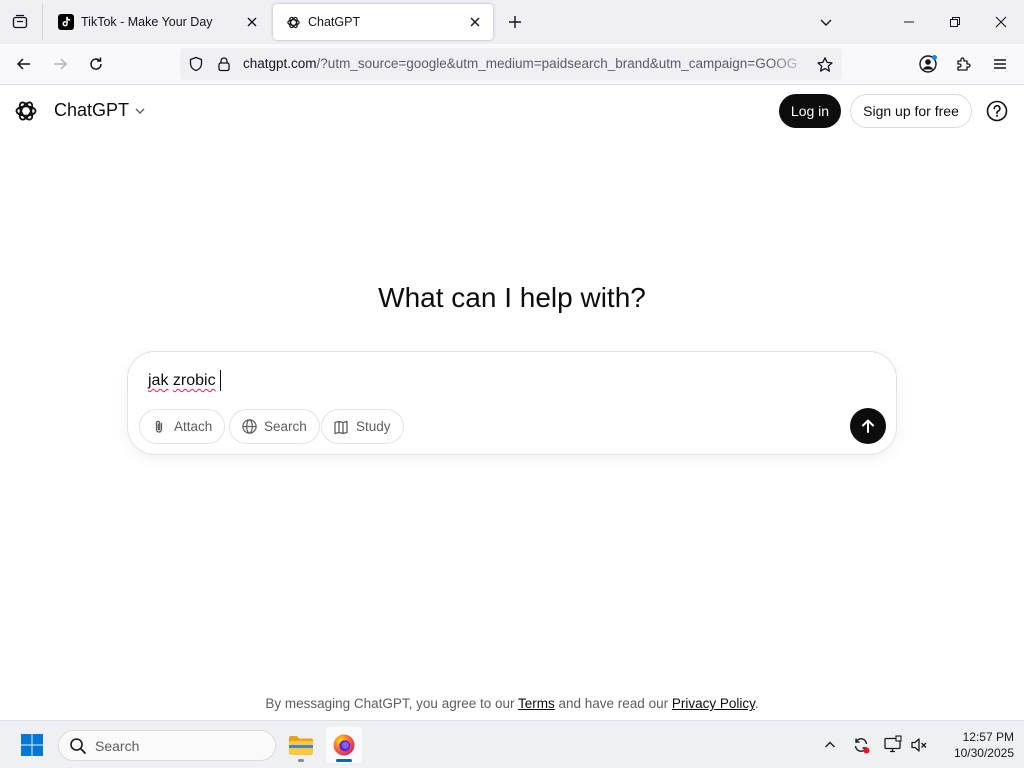 The width and height of the screenshot is (1024, 768). Describe the element at coordinates (756, 703) in the screenshot. I see `disclaimer-suffix: .` at that location.